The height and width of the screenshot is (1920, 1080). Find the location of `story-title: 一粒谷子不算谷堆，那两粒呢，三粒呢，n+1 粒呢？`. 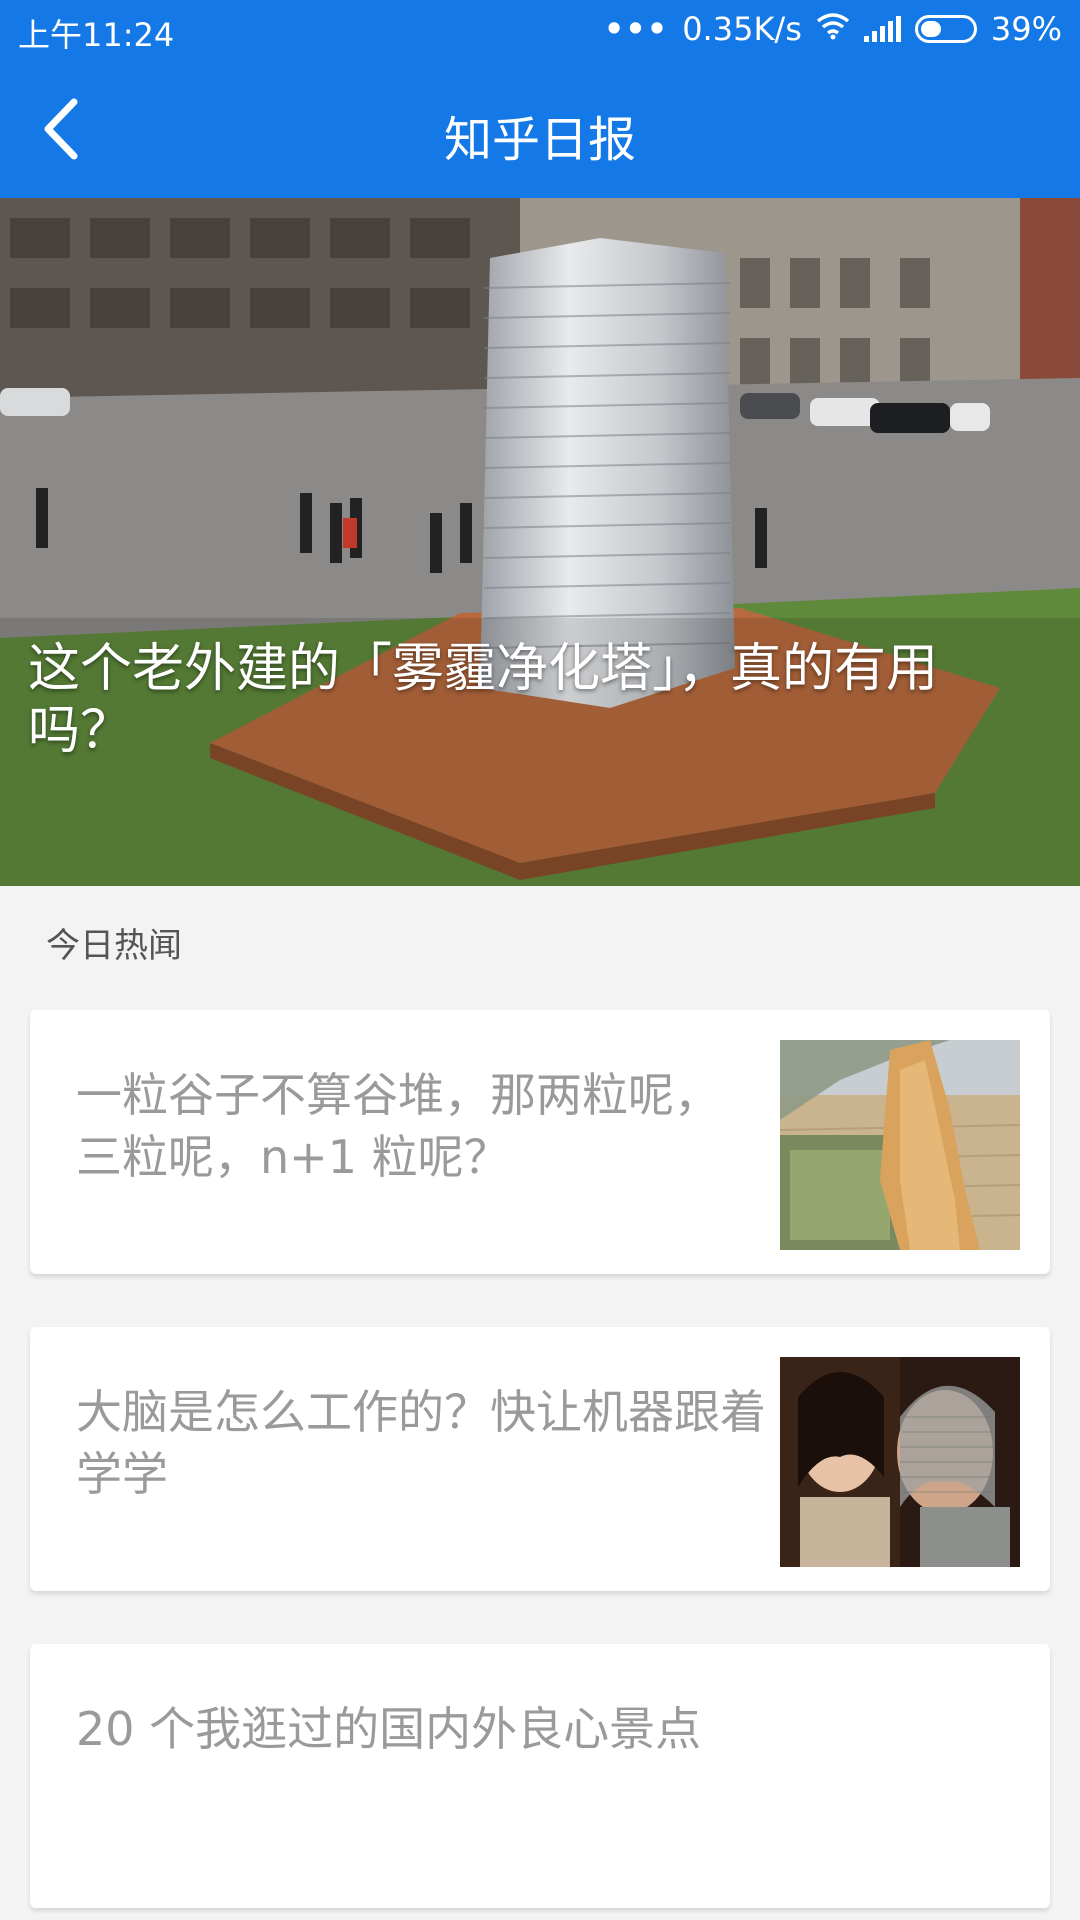

story-title: 一粒谷子不算谷堆，那两粒呢，三粒呢，n+1 粒呢？ is located at coordinates (398, 1126).